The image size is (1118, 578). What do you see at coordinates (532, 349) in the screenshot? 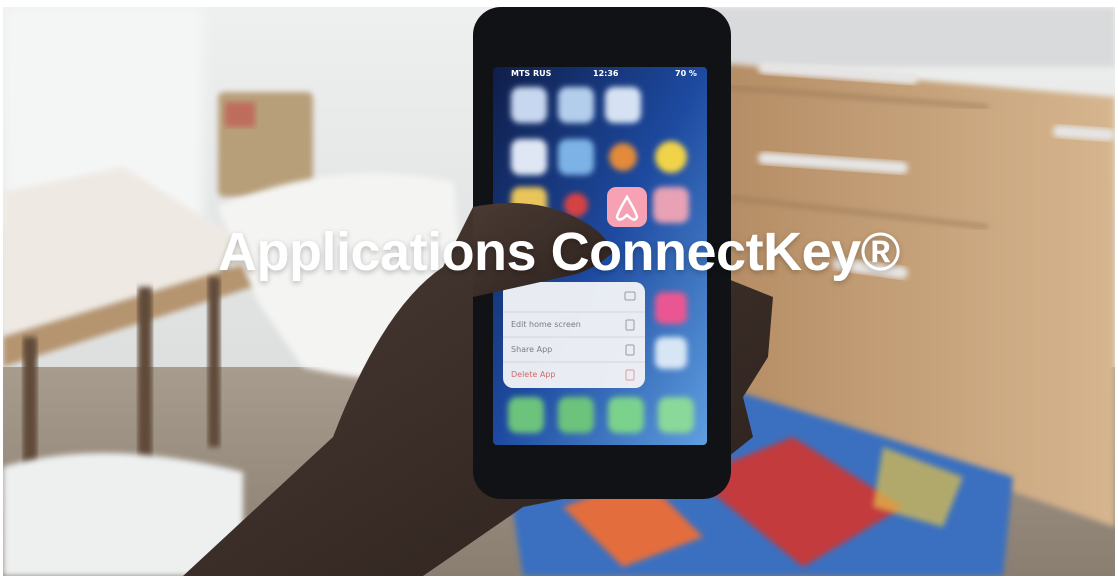
I see `menu-item-share-app: Share App` at bounding box center [532, 349].